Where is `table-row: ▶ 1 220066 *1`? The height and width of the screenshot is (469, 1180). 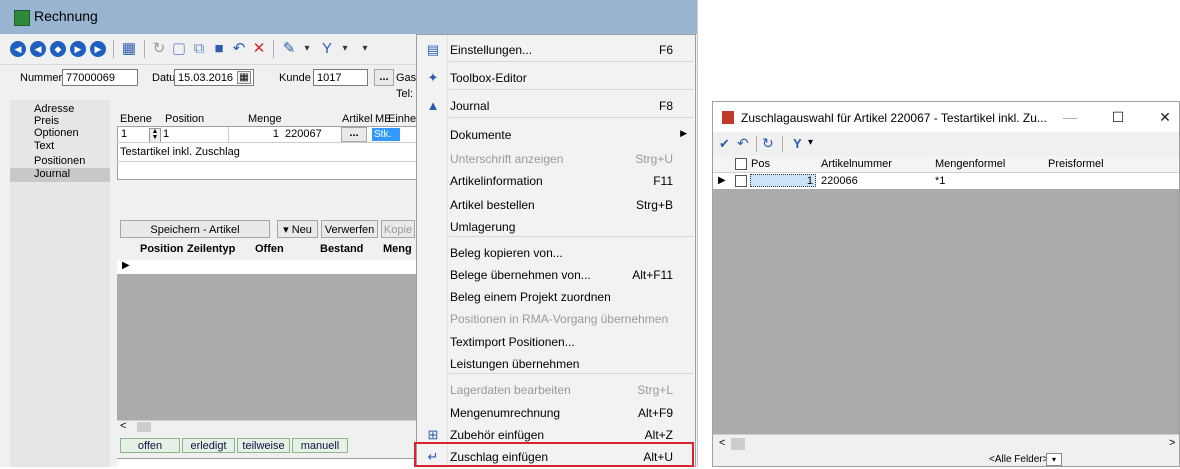 table-row: ▶ 1 220066 *1 is located at coordinates (946, 181).